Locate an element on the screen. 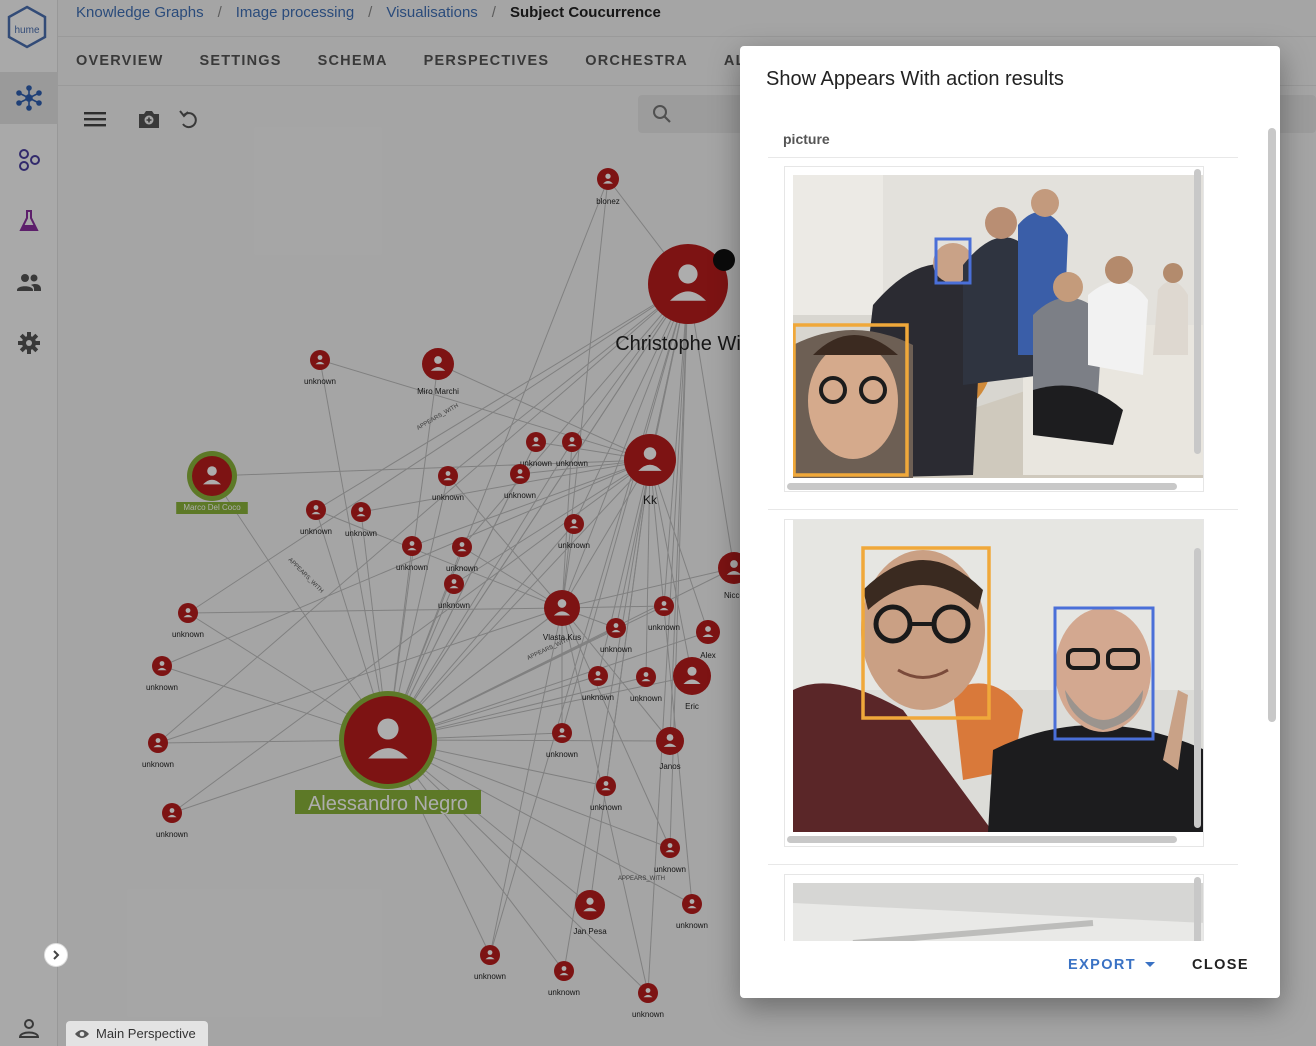 This screenshot has height=1046, width=1316. main-perspective-chip: Main Perspective is located at coordinates (137, 1033).